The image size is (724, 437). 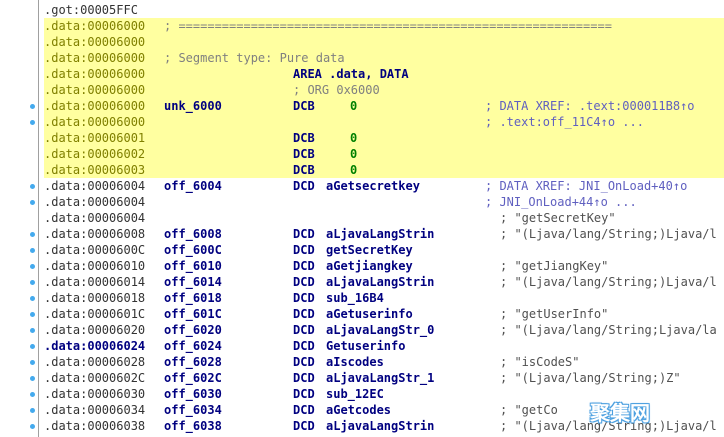 I want to click on row-label: off_6018, so click(x=193, y=298).